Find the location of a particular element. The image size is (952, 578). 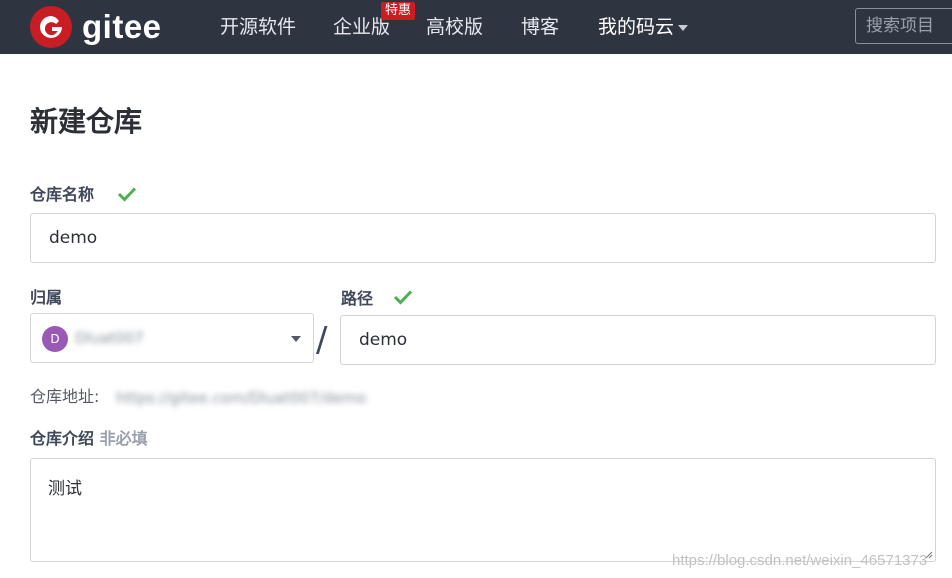

nav-open-source: 开源软件 is located at coordinates (258, 27).